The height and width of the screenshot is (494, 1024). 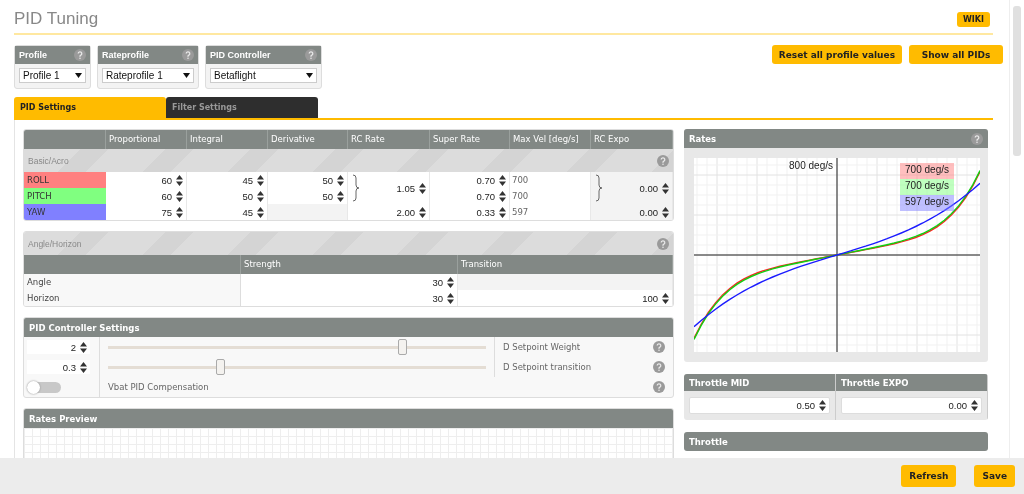 I want to click on column-header: Throttle EXPO, so click(x=911, y=382).